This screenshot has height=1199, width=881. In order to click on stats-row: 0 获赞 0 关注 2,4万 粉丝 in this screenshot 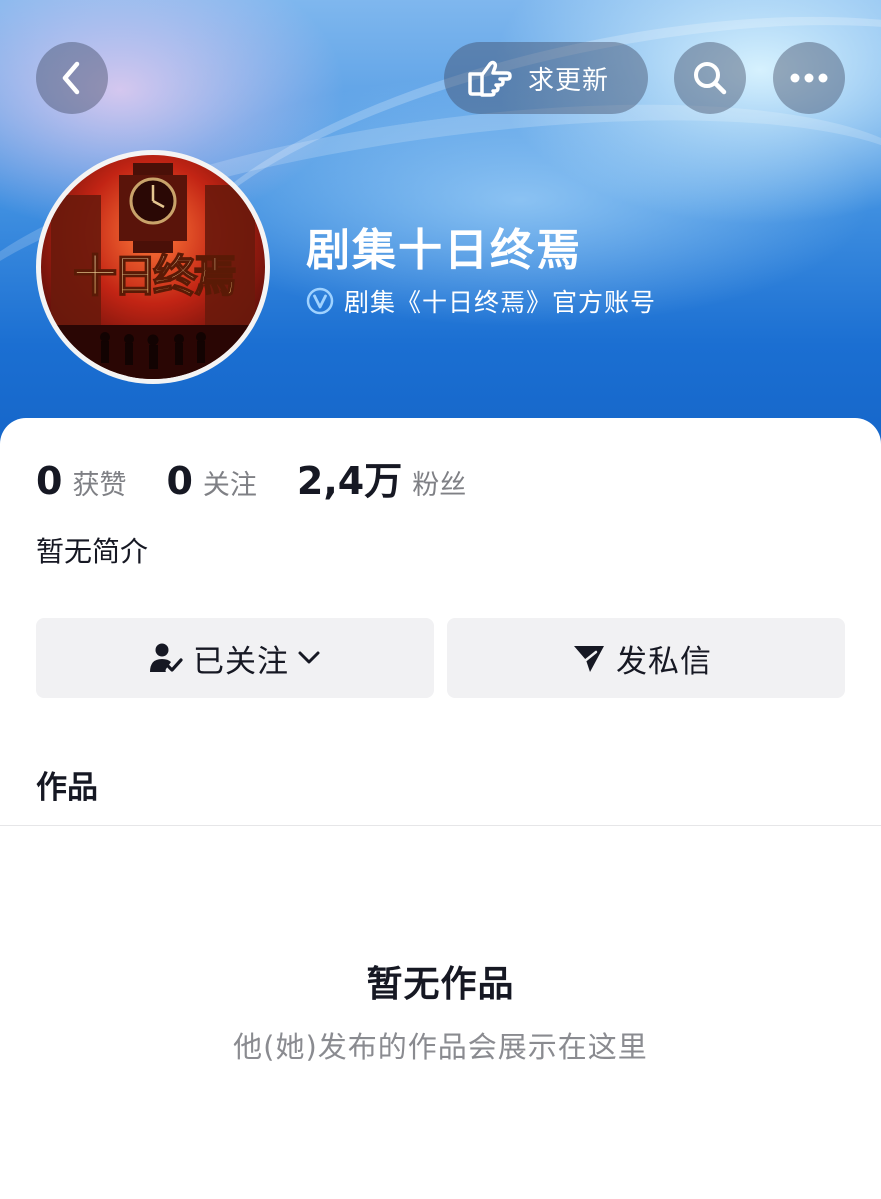, I will do `click(251, 477)`.